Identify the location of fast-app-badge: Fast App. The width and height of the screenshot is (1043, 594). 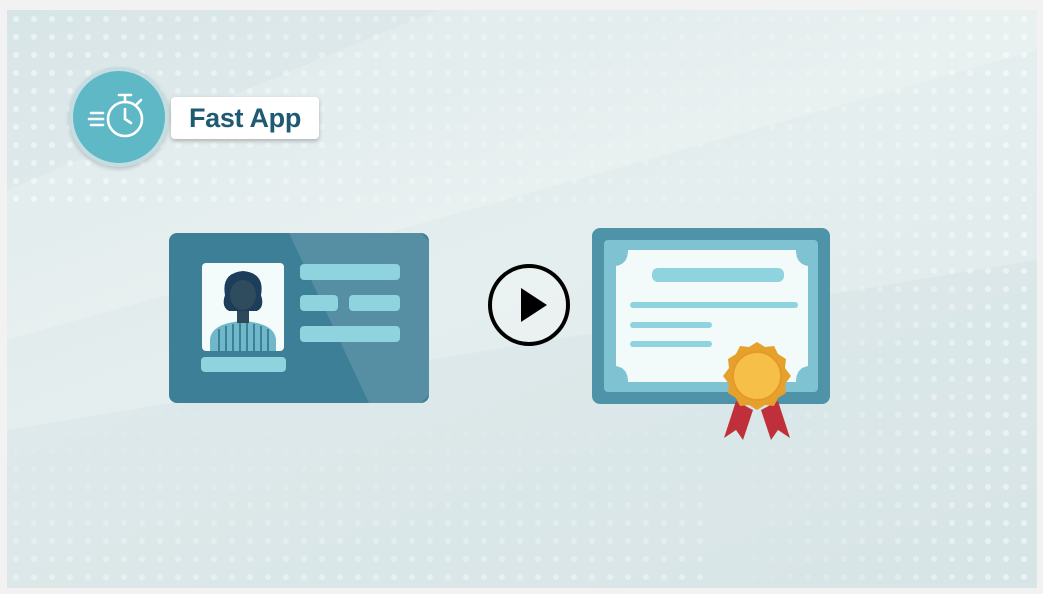
(199, 117).